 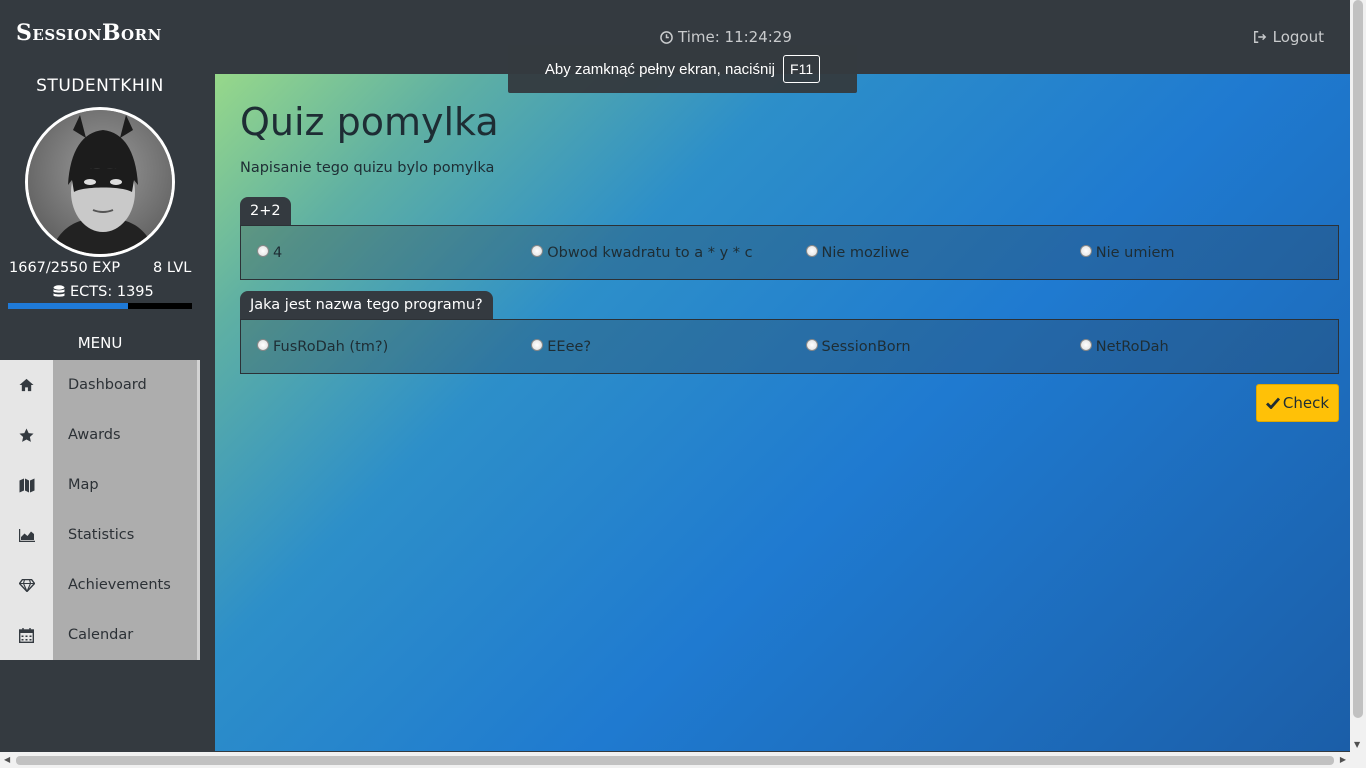 What do you see at coordinates (1306, 403) in the screenshot?
I see `check-label: Check` at bounding box center [1306, 403].